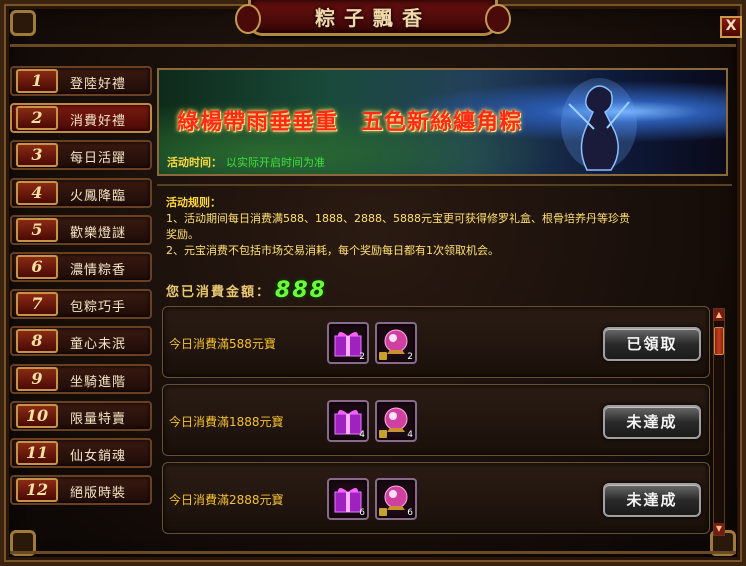 Image resolution: width=746 pixels, height=566 pixels. What do you see at coordinates (98, 84) in the screenshot?
I see `sidebar-item-label: 登陸好禮` at bounding box center [98, 84].